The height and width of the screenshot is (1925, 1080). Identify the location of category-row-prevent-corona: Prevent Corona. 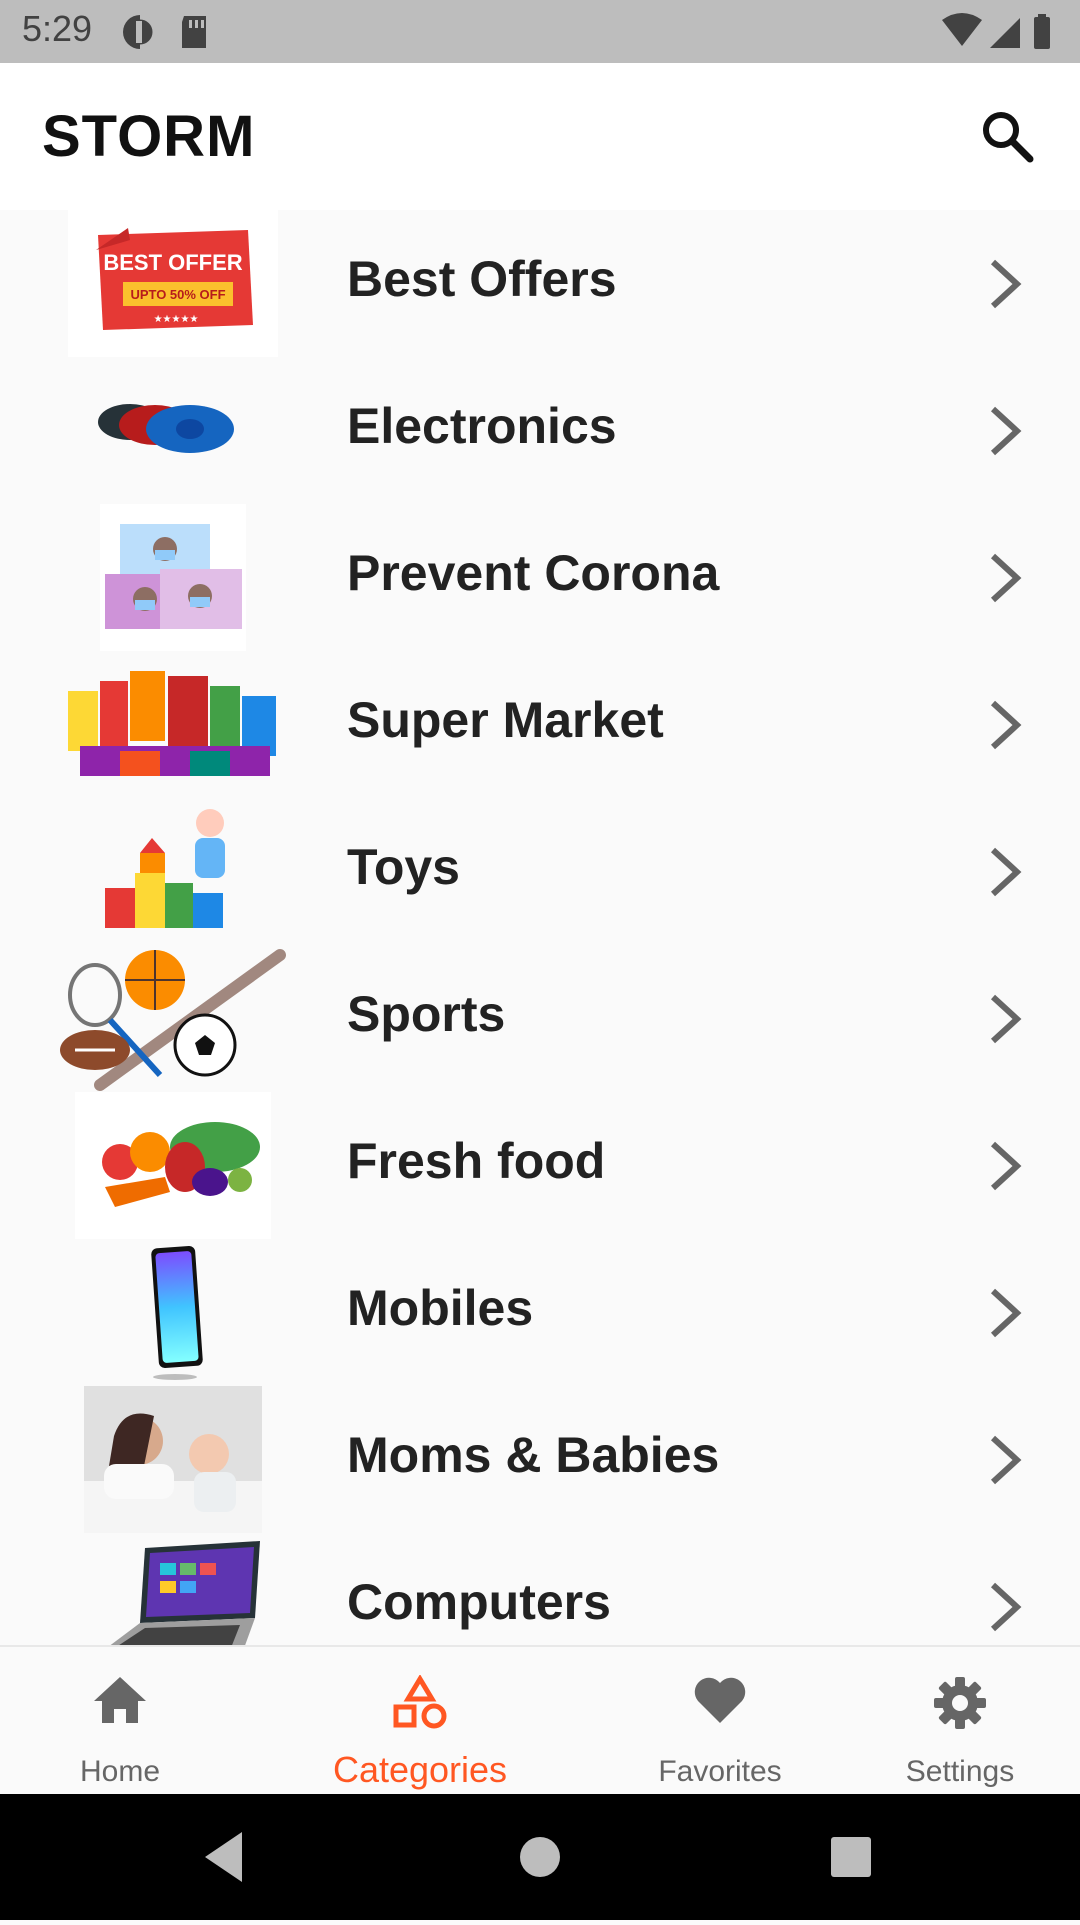
(540, 577).